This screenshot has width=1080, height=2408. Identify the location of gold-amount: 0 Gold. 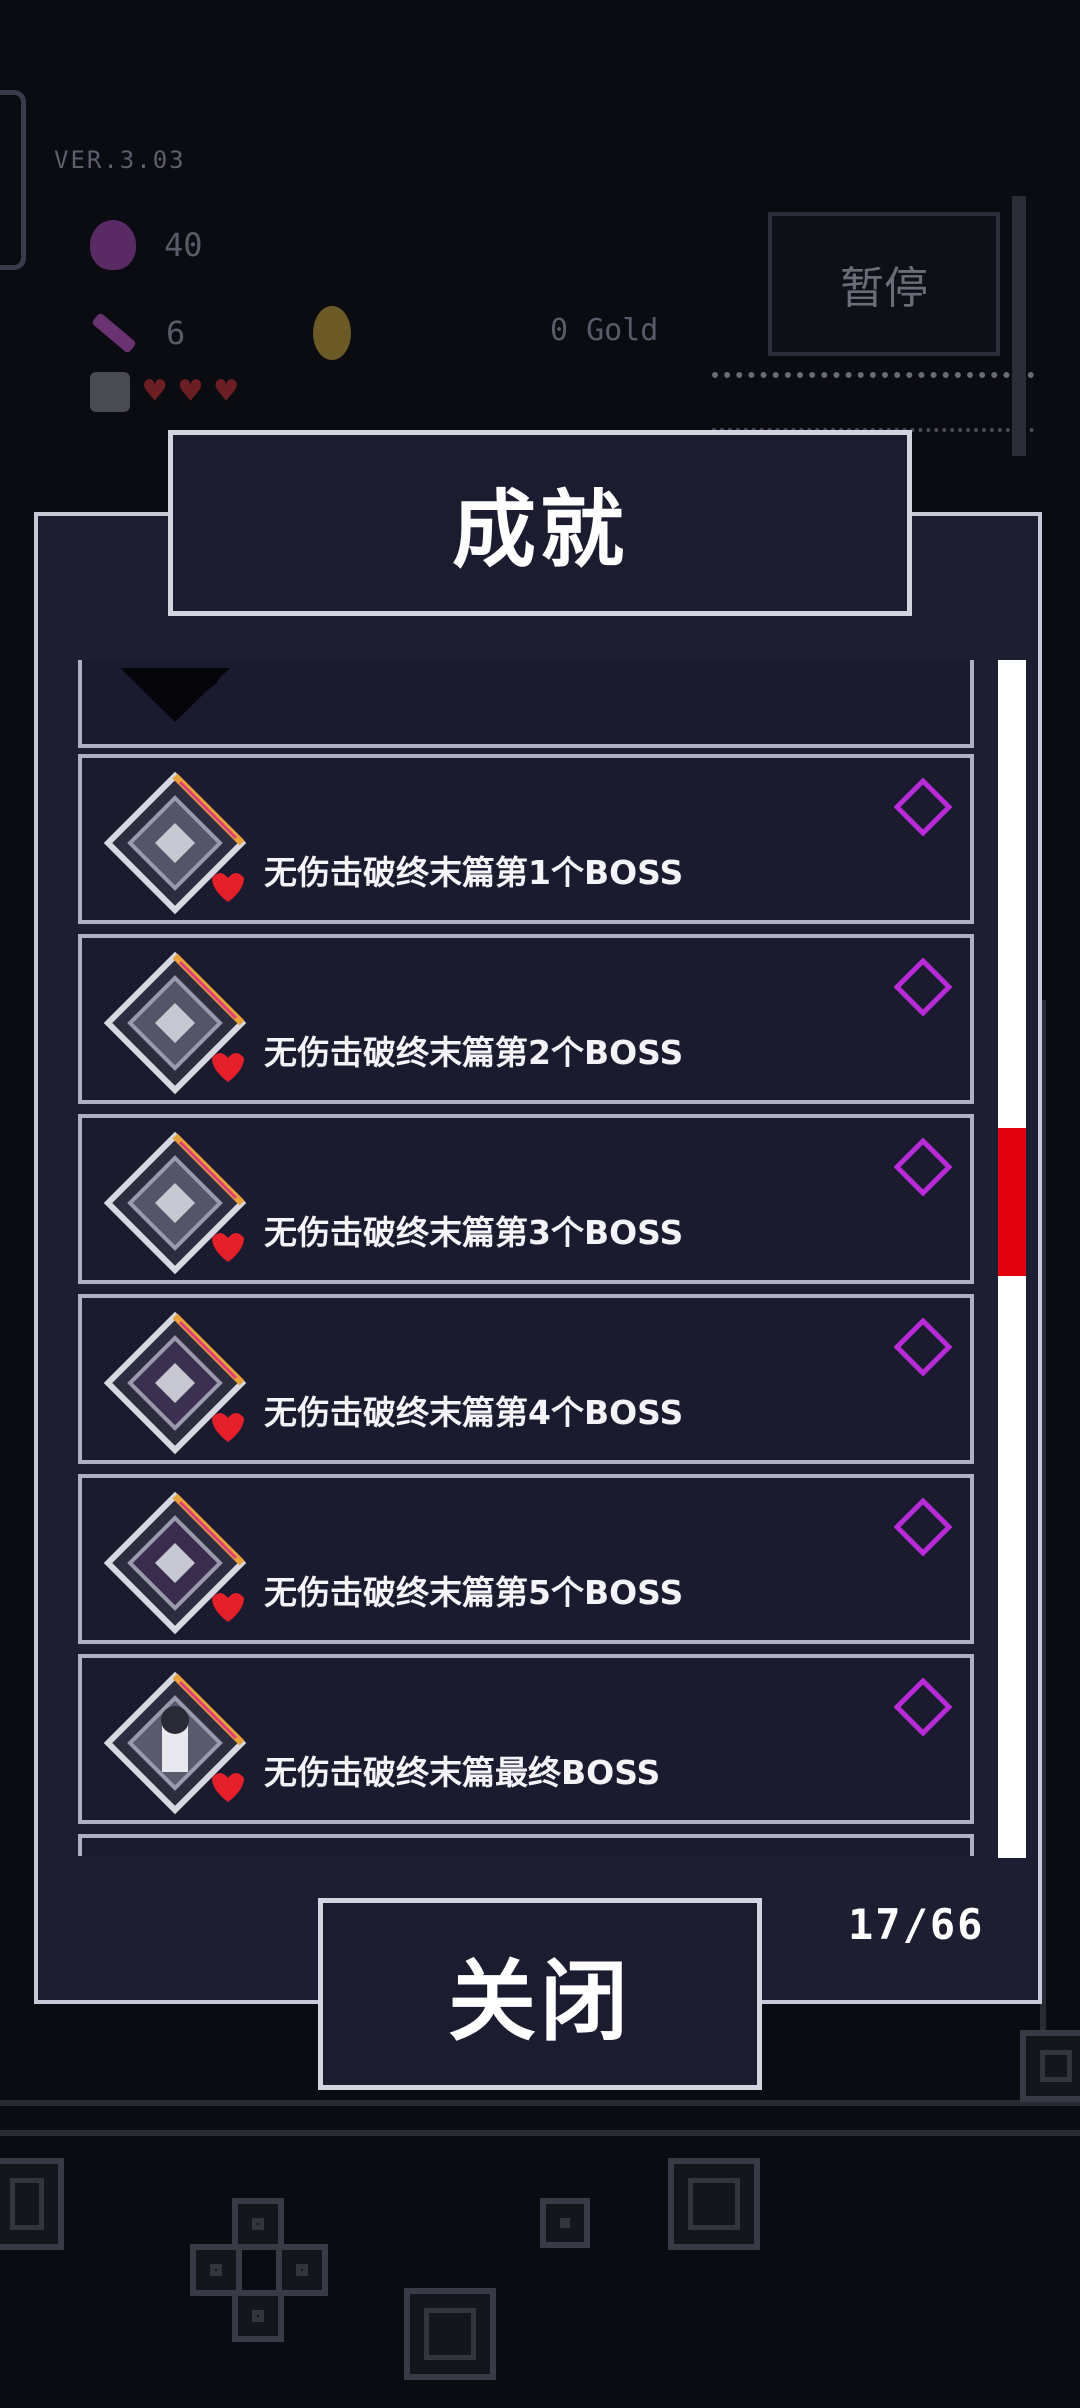
(604, 330).